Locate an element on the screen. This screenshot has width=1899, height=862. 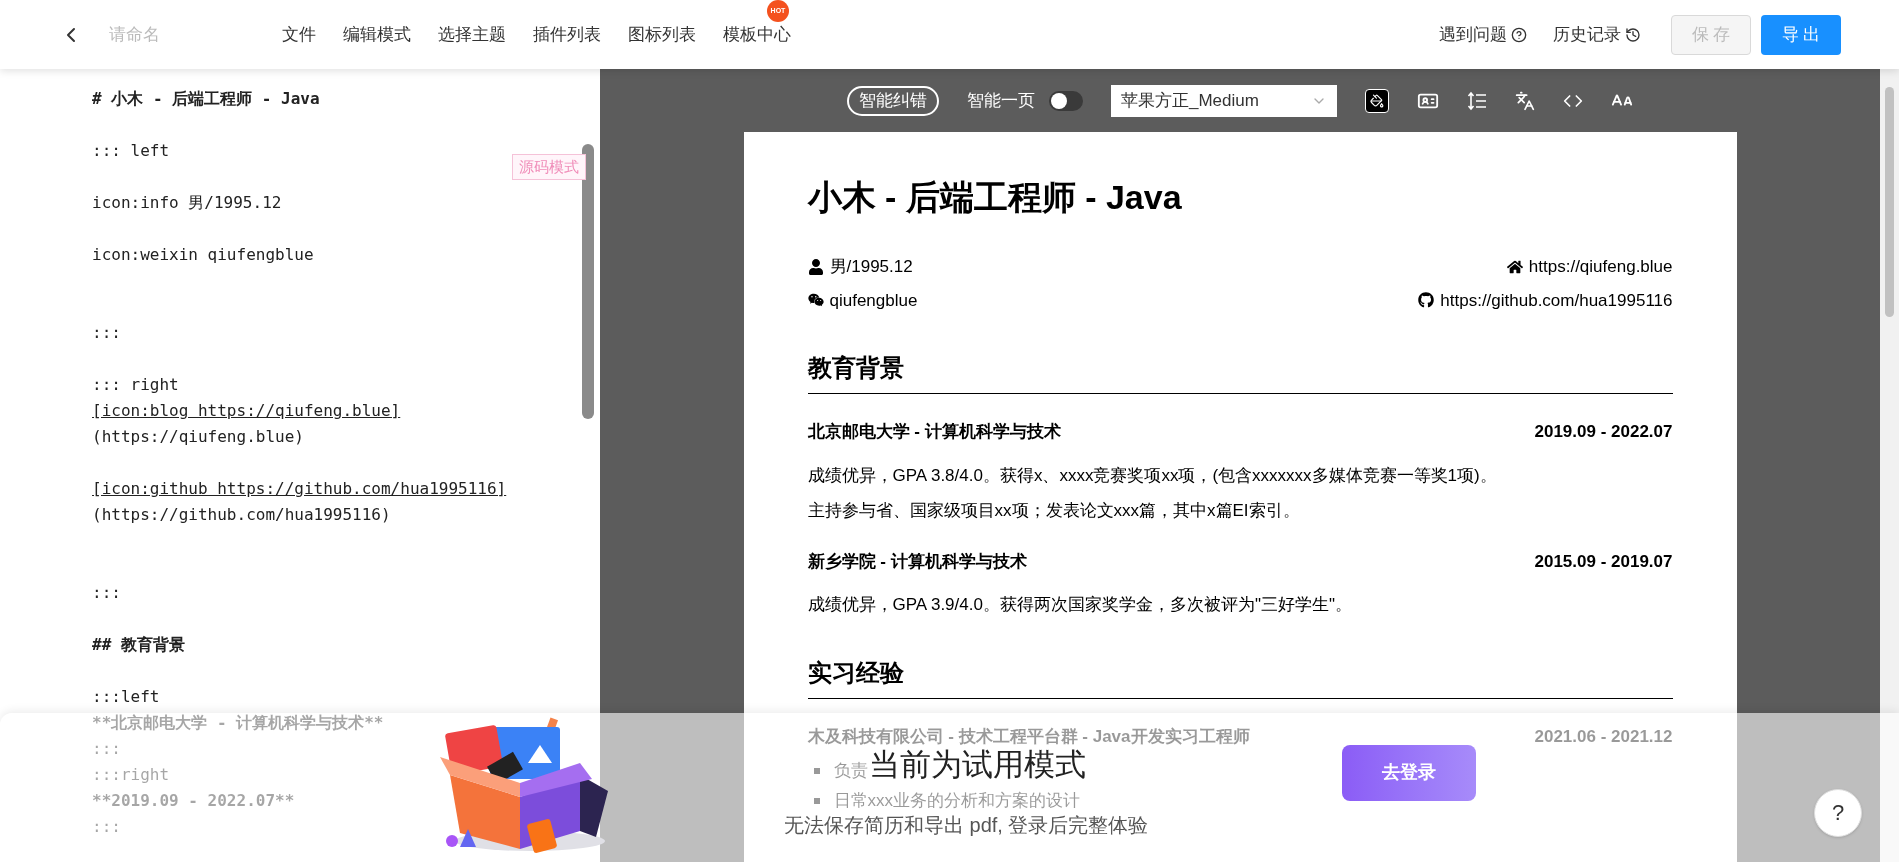
entry-text: 成绩优异，GPA 3.9/4.0。获得两次国家奖学金，多次被评为"三好学生"。 is located at coordinates (1079, 605).